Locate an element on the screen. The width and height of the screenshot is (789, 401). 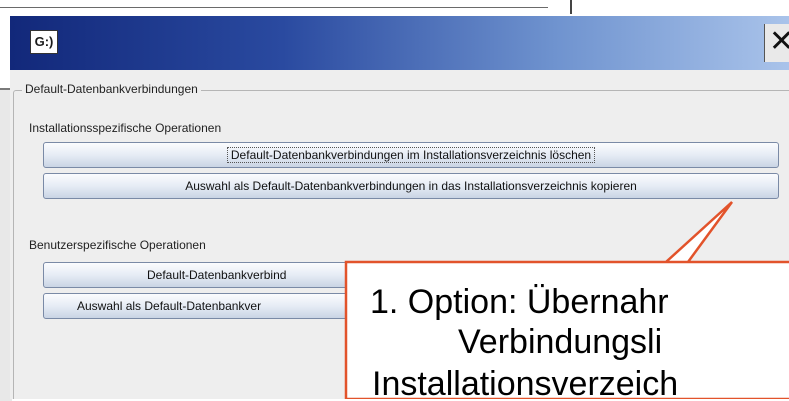
callout-line-3: Installationsverzeich is located at coordinates (525, 382).